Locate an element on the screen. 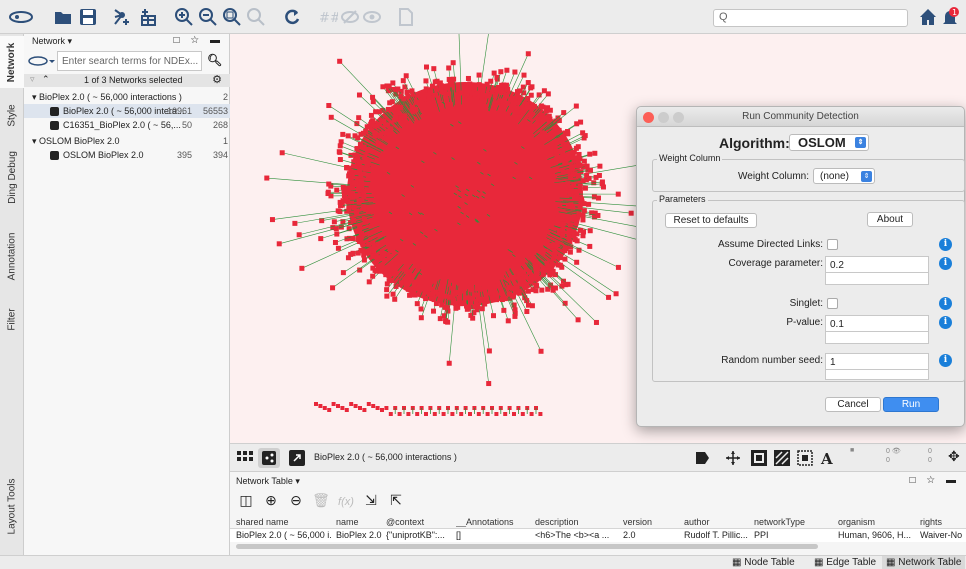 Image resolution: width=966 pixels, height=569 pixels. import-network-icon is located at coordinates (122, 17).